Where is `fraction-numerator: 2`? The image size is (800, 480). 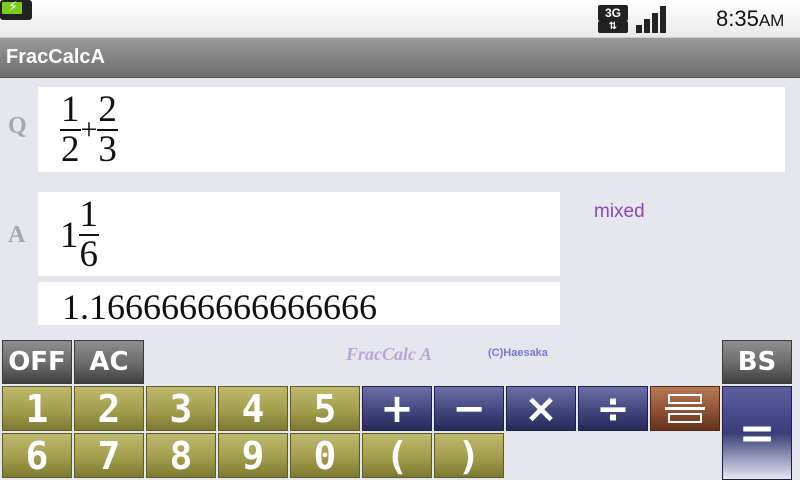 fraction-numerator: 2 is located at coordinates (107, 109).